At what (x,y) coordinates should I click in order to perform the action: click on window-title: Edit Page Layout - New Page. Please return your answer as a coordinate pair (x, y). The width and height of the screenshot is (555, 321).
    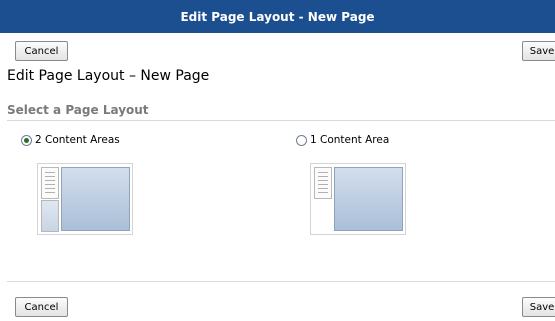
    Looking at the image, I should click on (277, 16).